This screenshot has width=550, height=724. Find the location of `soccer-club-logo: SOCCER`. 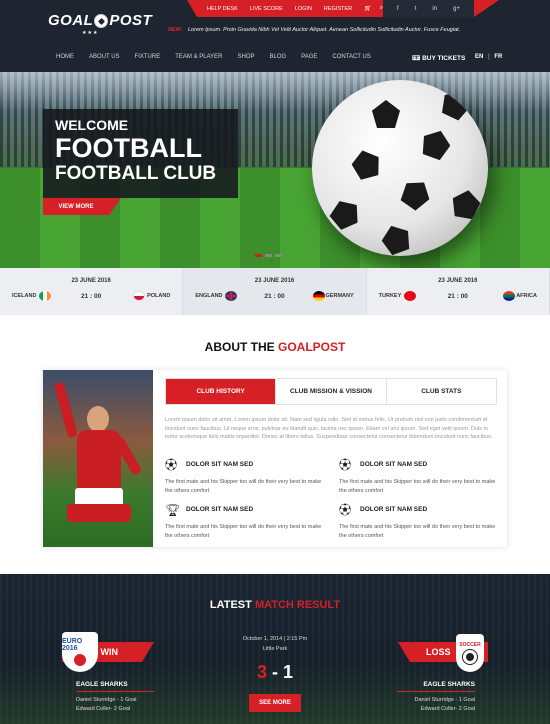

soccer-club-logo: SOCCER is located at coordinates (470, 653).